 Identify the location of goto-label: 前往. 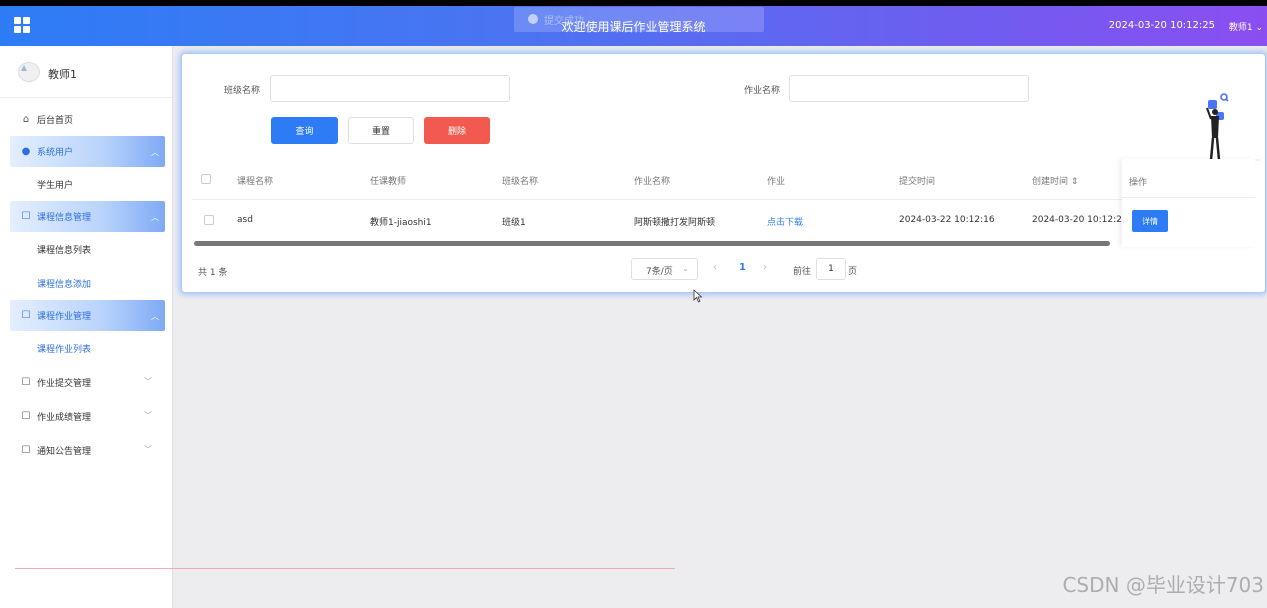
(802, 272).